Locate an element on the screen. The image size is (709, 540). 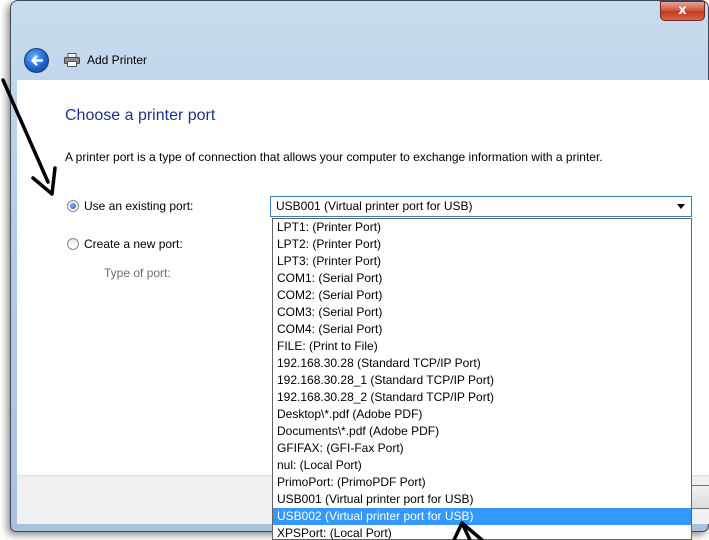
port-select-value: USB001 (Virtual printer port for USB) is located at coordinates (374, 206).